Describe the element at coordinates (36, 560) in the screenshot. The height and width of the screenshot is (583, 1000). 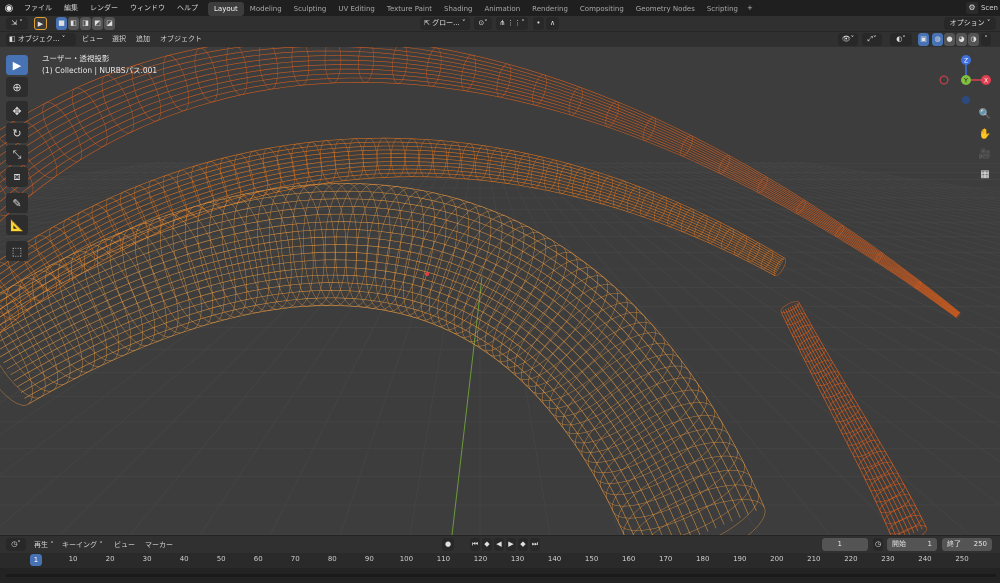
I see `current-frame-indicator: 1` at that location.